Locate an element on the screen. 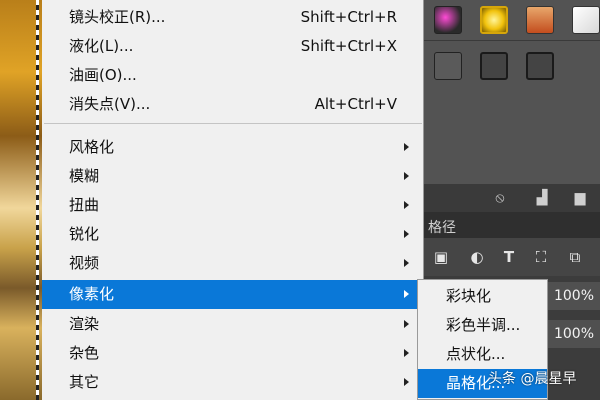  menu-item-blur: 模糊 is located at coordinates (232, 176).